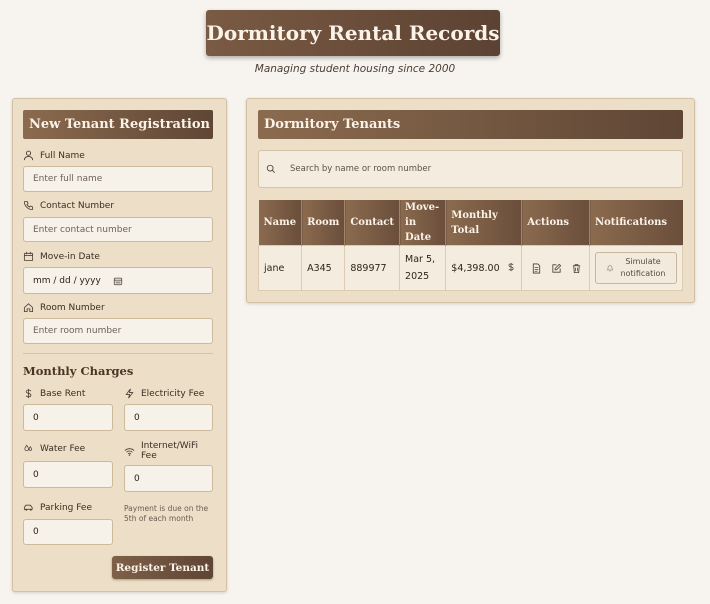 The image size is (710, 604). What do you see at coordinates (118, 179) in the screenshot?
I see `full-name-input: Enter full name` at bounding box center [118, 179].